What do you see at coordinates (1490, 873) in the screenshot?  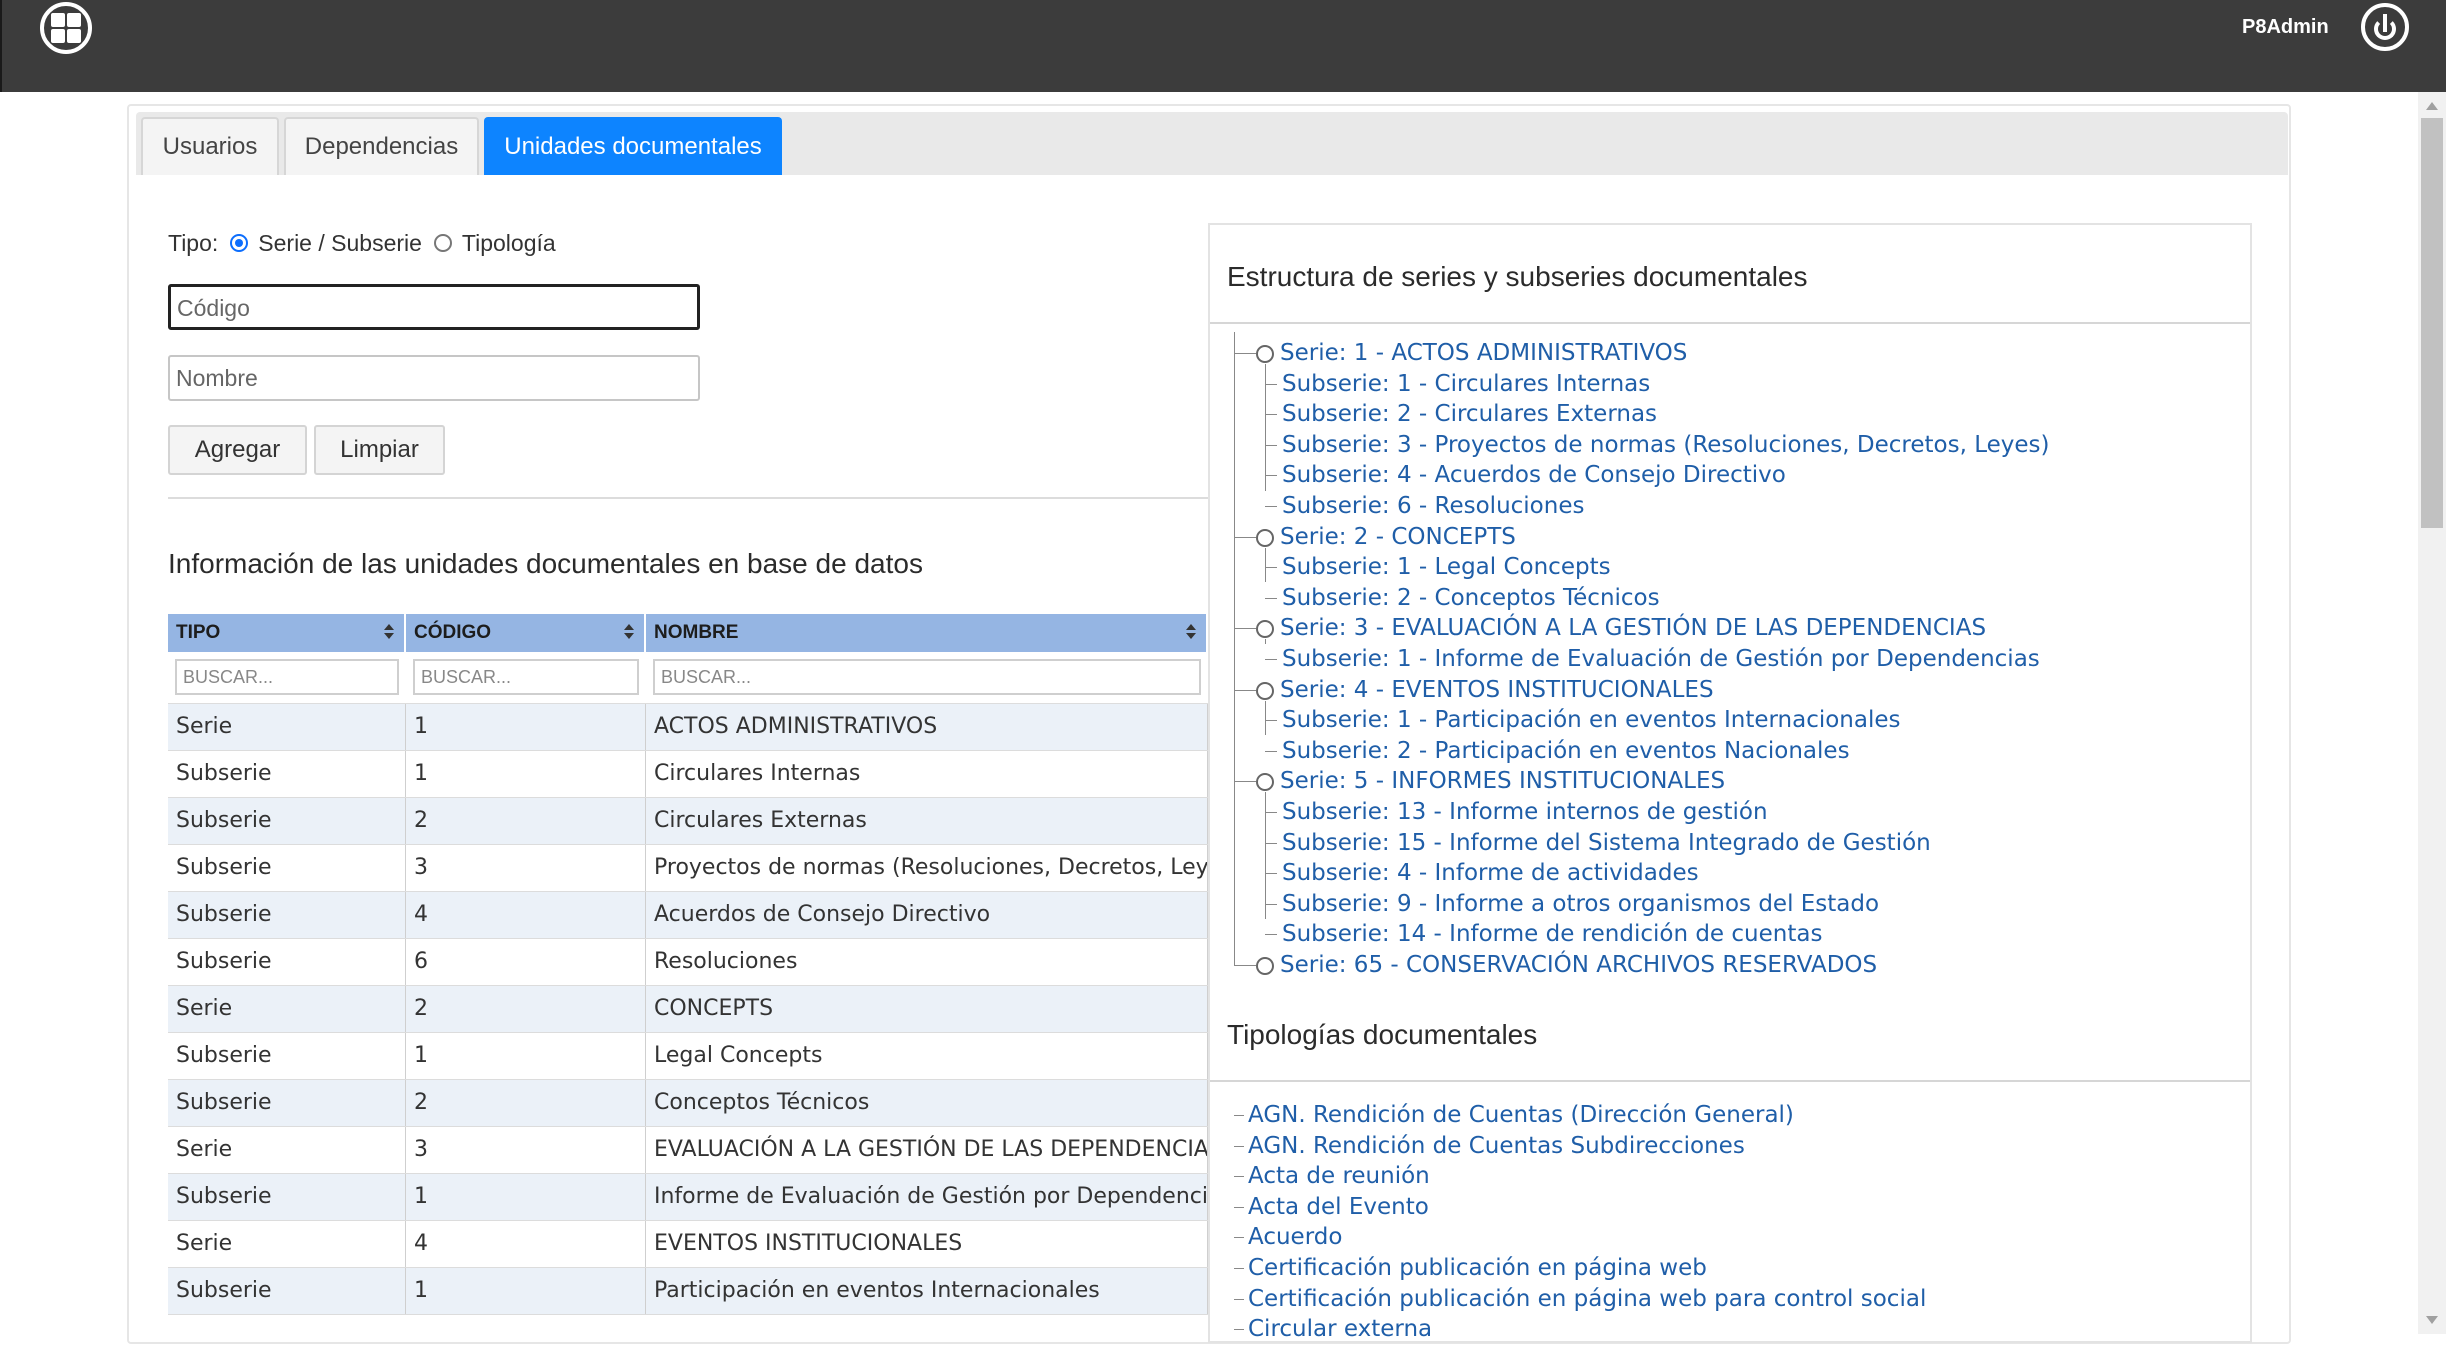 I see `subserie-label: Subserie: 4 - Informe de actividades` at bounding box center [1490, 873].